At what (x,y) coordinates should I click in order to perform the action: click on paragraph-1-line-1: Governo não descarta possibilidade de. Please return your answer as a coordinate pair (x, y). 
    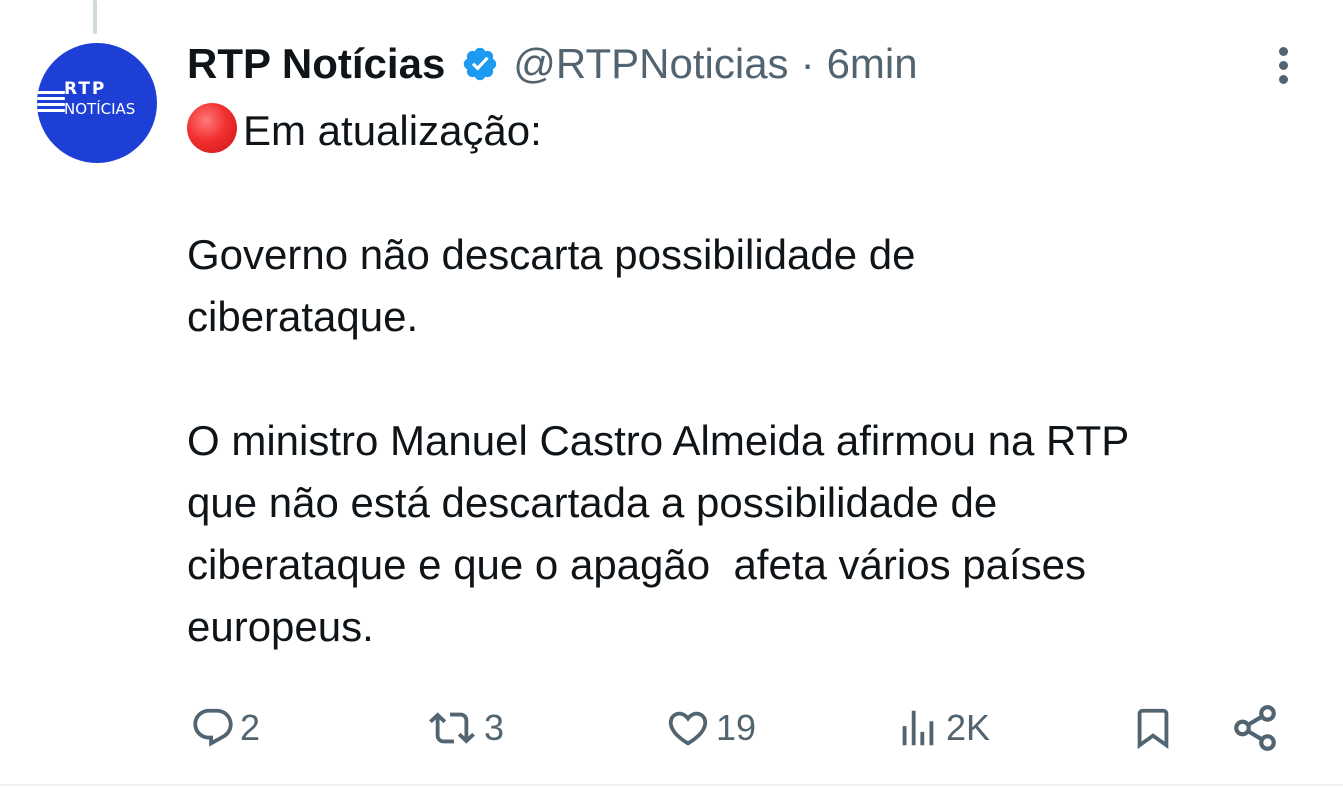
    Looking at the image, I should click on (551, 254).